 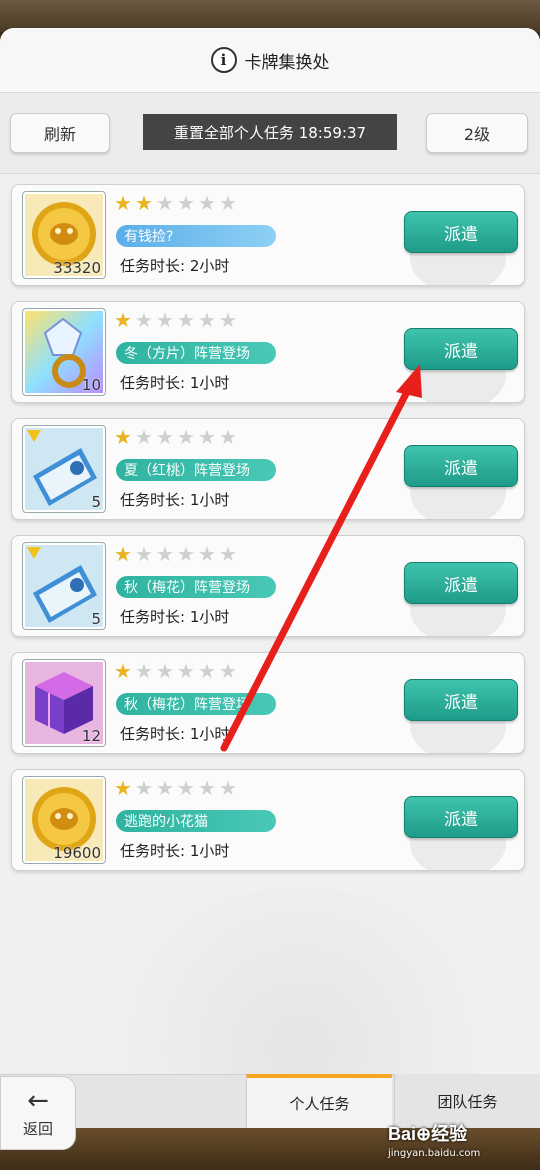 What do you see at coordinates (64, 352) in the screenshot?
I see `reward-item: 10` at bounding box center [64, 352].